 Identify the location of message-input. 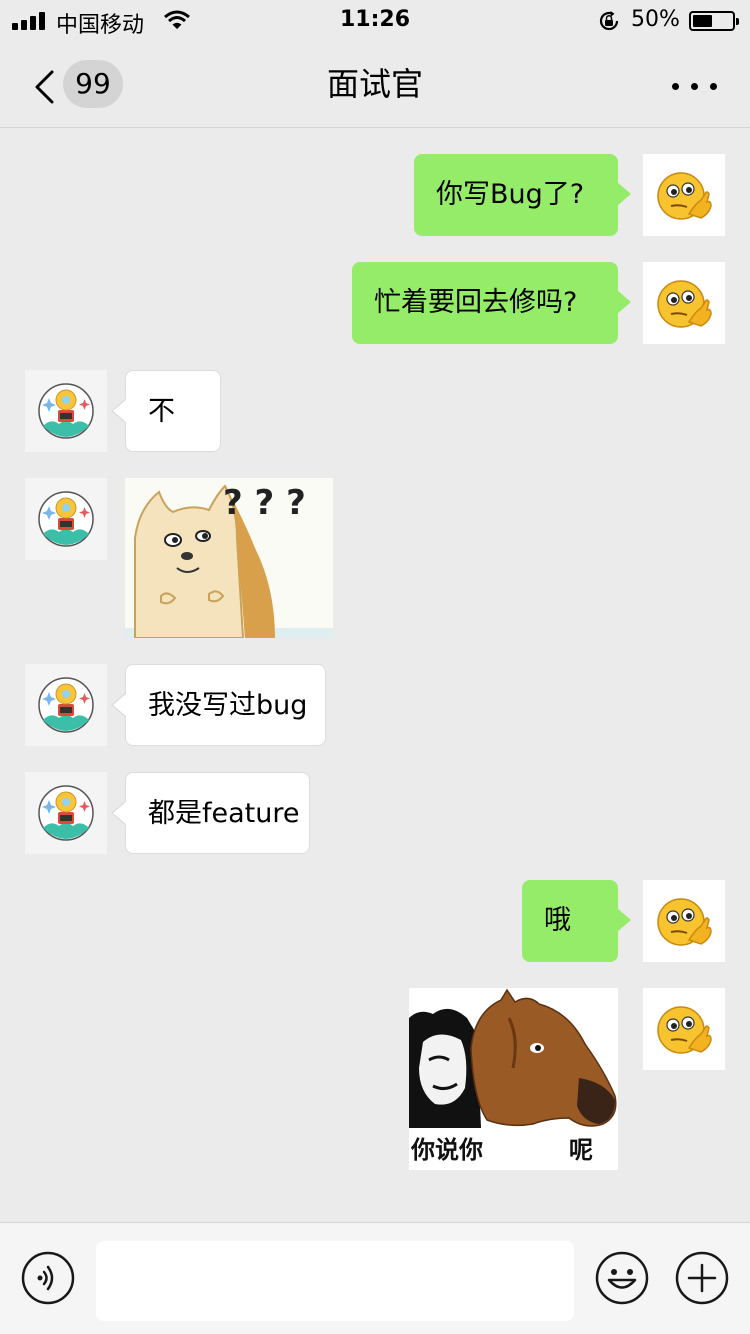
(335, 1281).